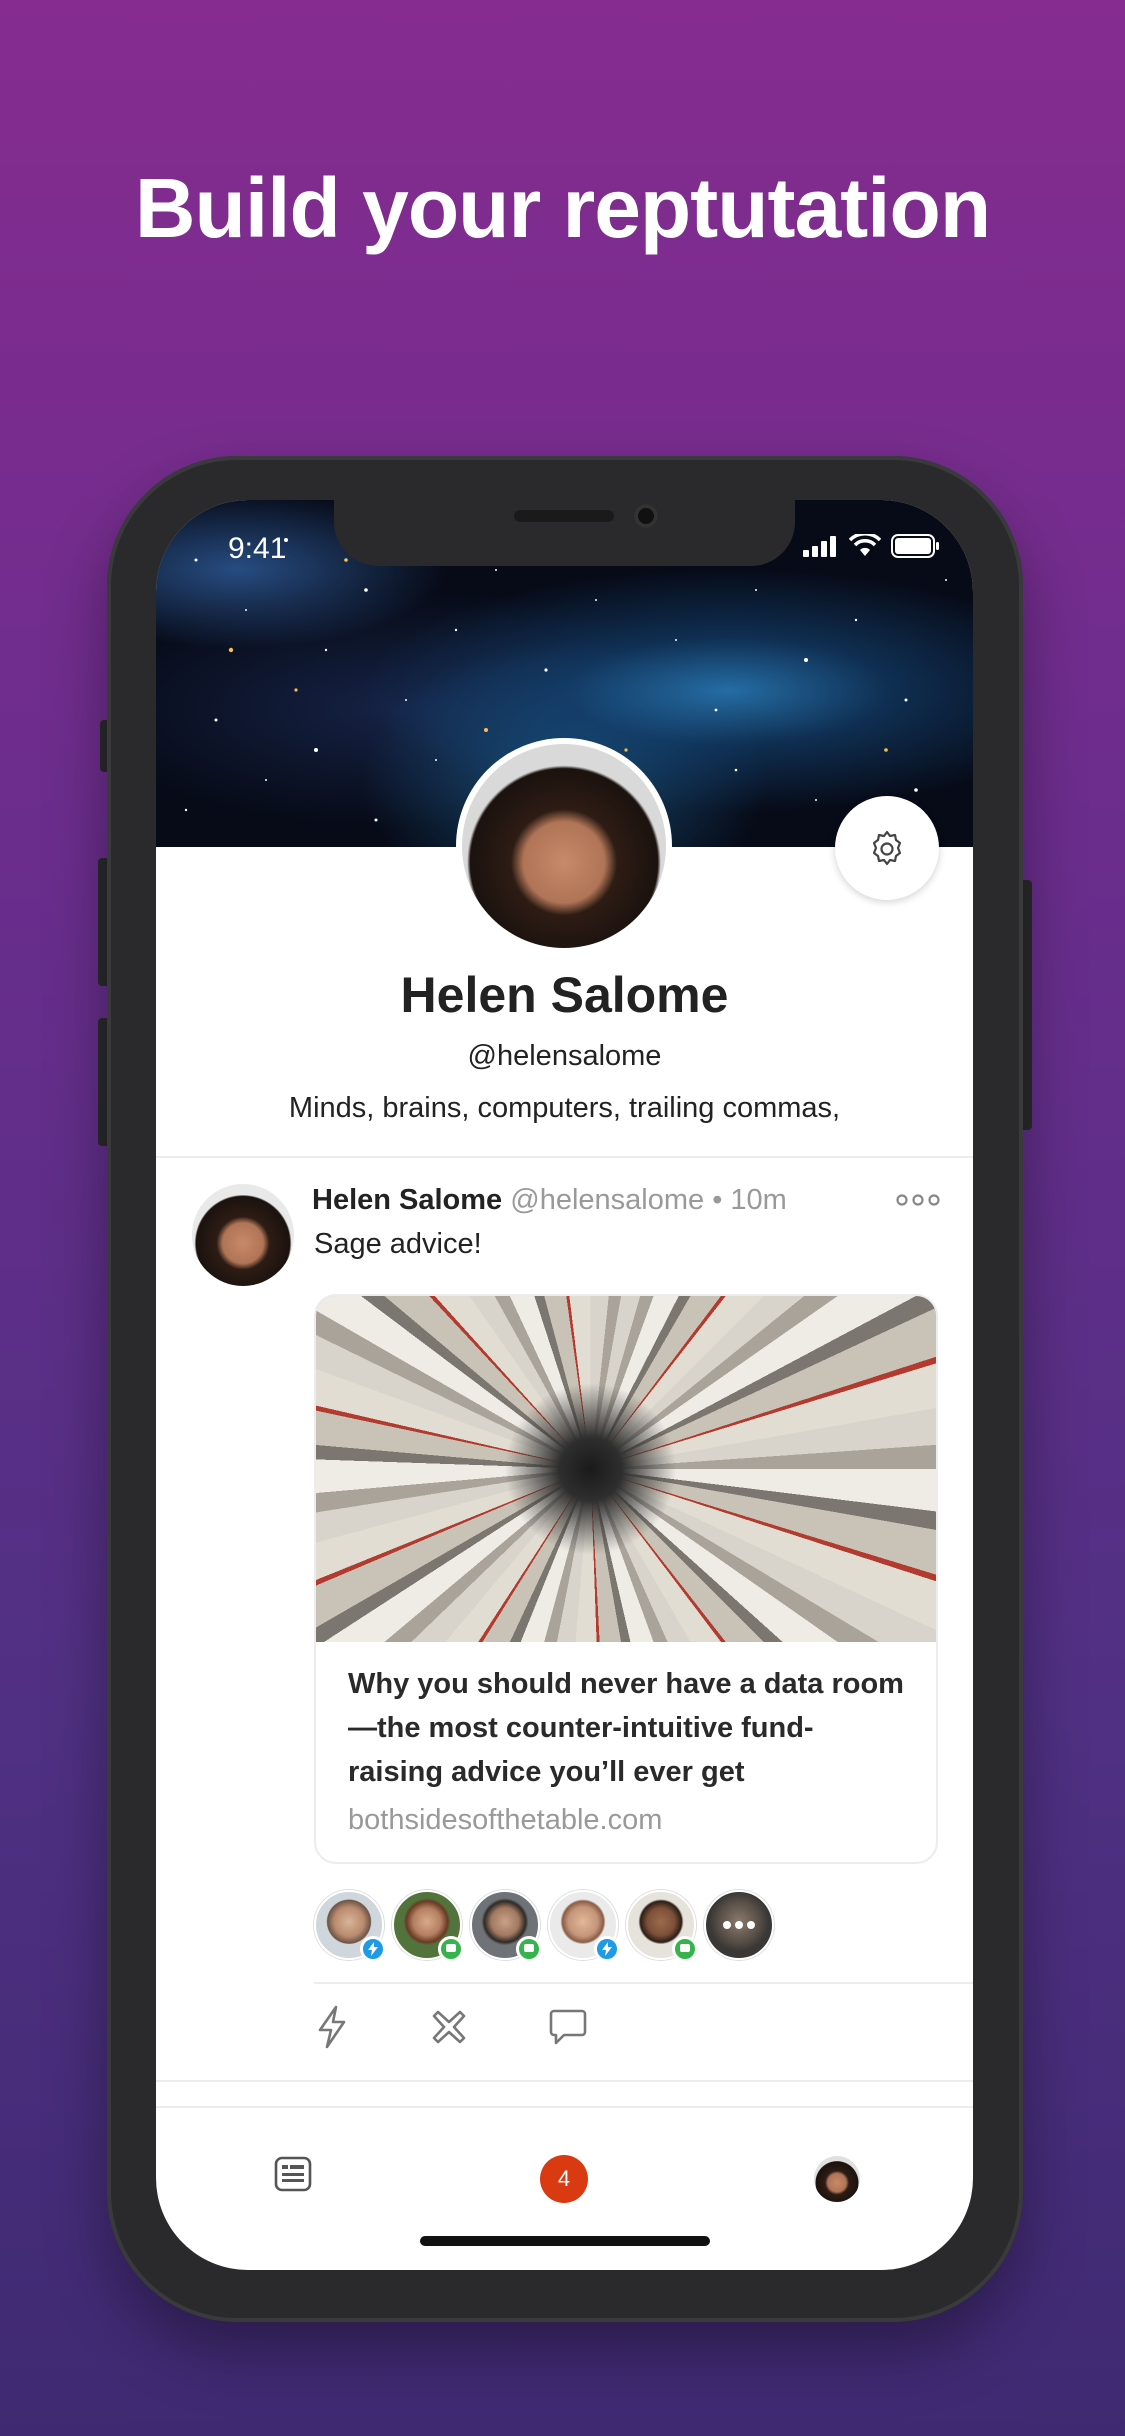 The height and width of the screenshot is (2436, 1125). Describe the element at coordinates (564, 995) in the screenshot. I see `profile-name: Helen Salome` at that location.